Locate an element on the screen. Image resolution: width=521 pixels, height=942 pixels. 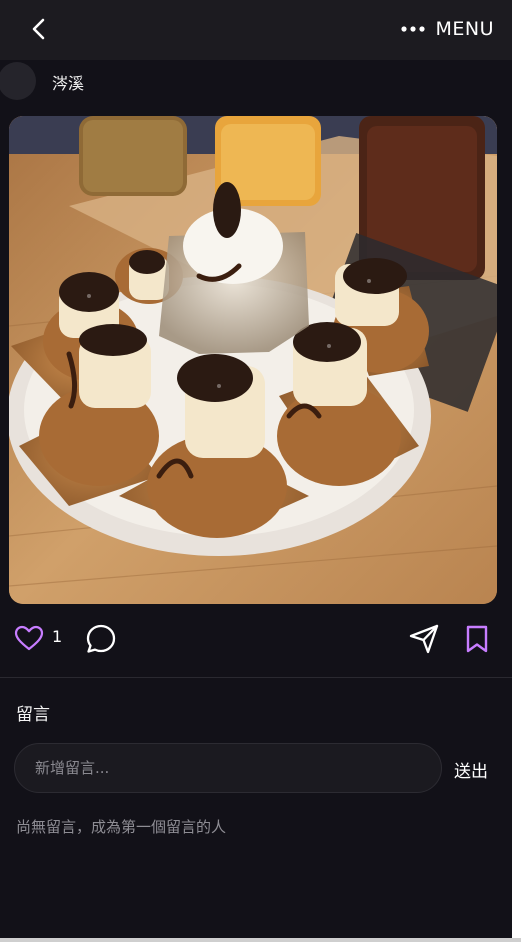
bookmark-icon is located at coordinates (477, 639).